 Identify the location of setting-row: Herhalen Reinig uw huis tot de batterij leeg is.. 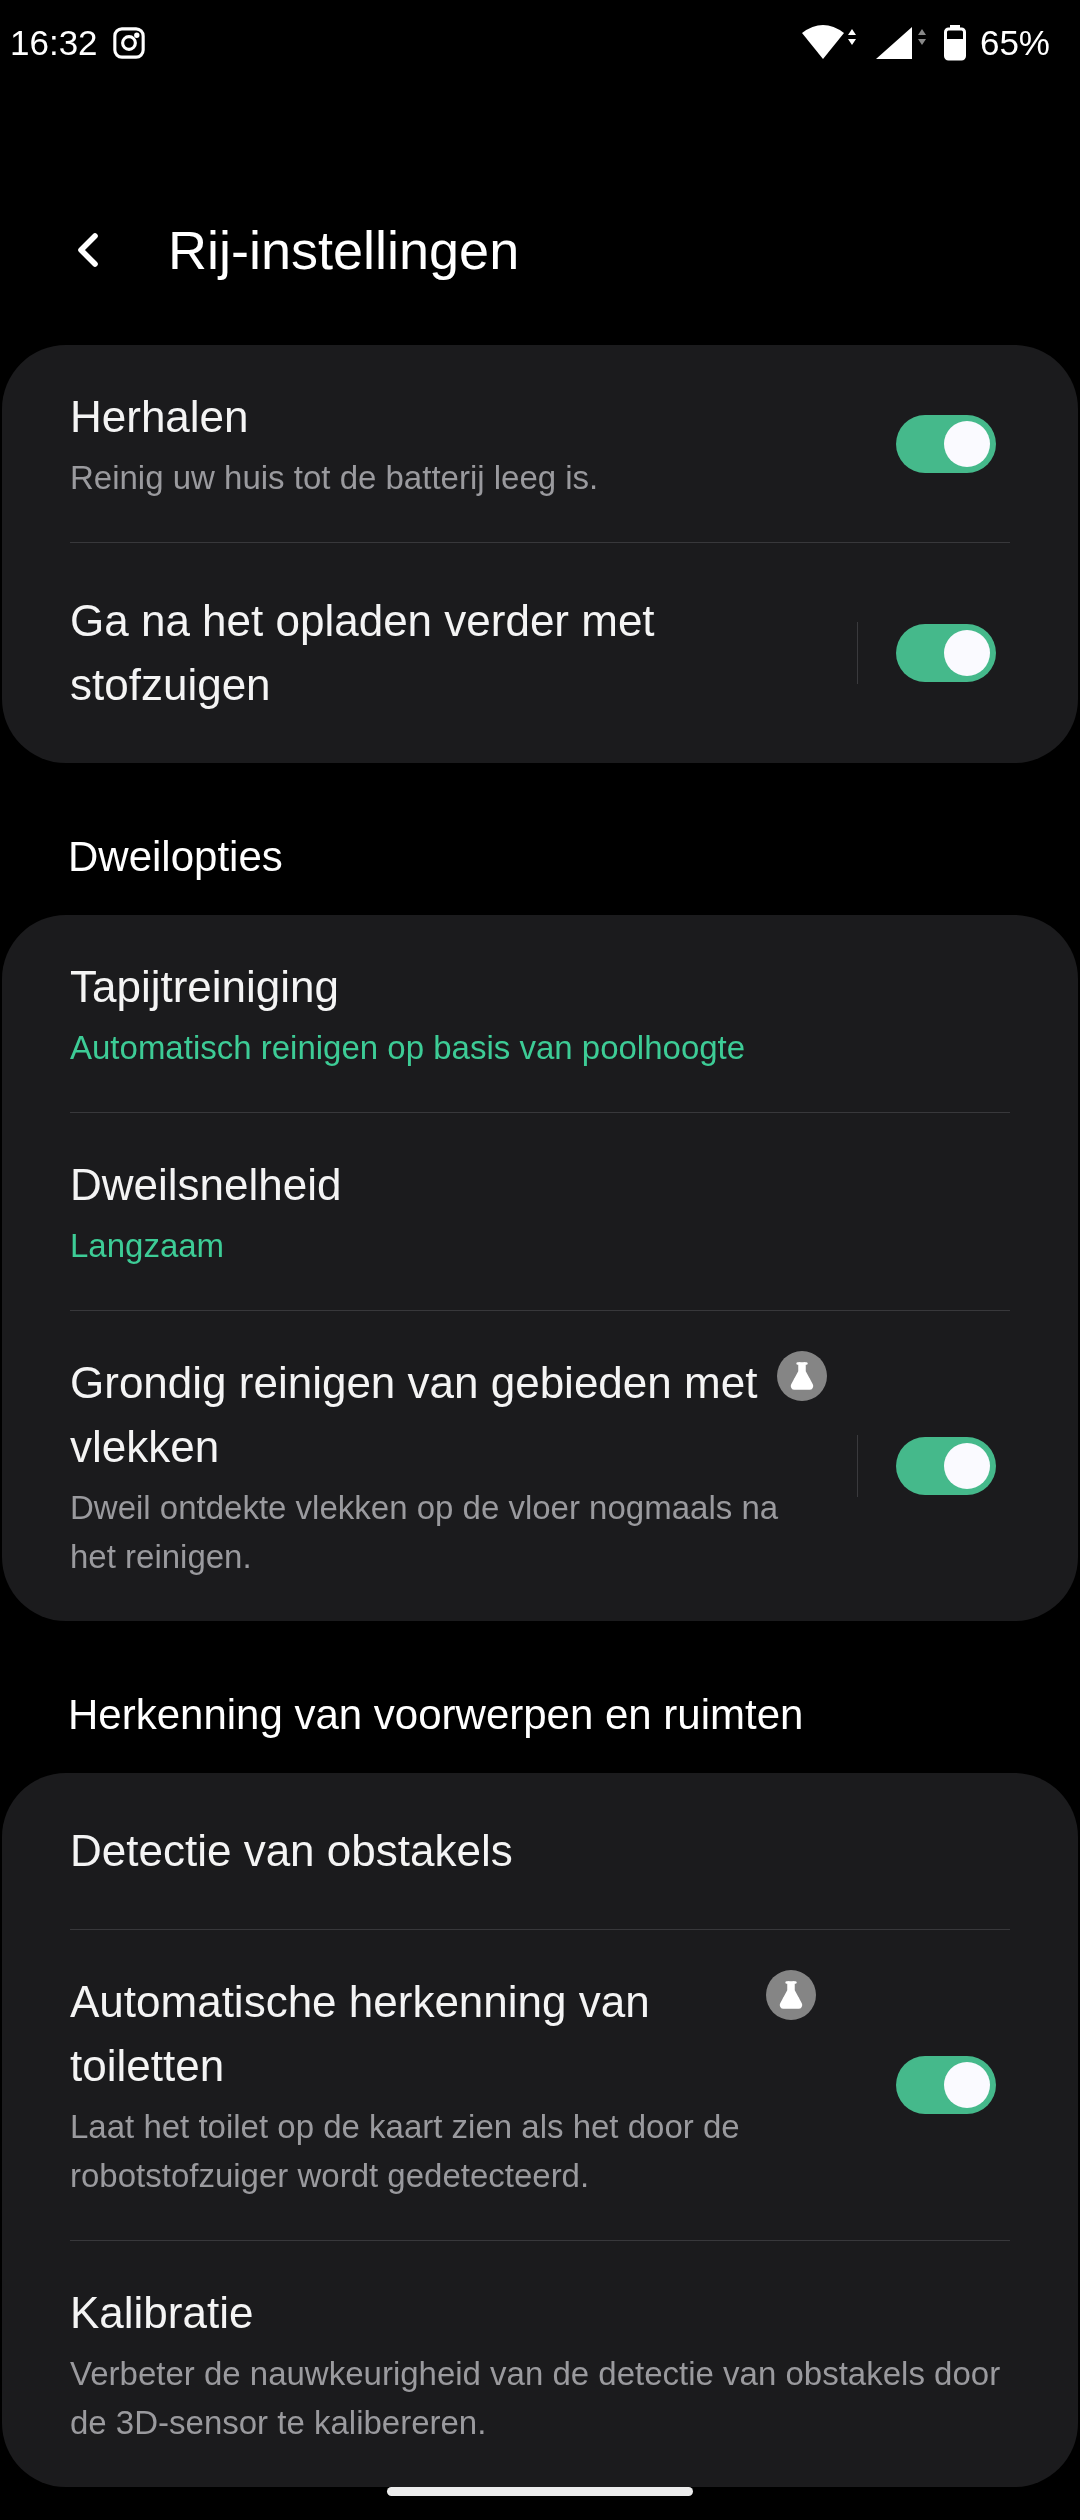
(540, 444).